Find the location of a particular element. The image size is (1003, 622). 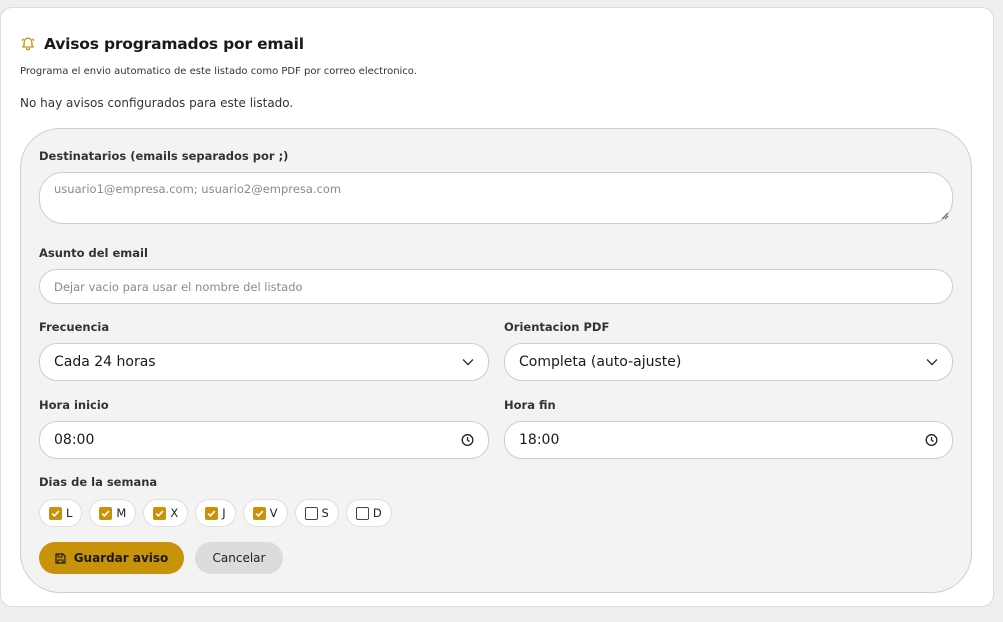

bell-icon is located at coordinates (28, 44).